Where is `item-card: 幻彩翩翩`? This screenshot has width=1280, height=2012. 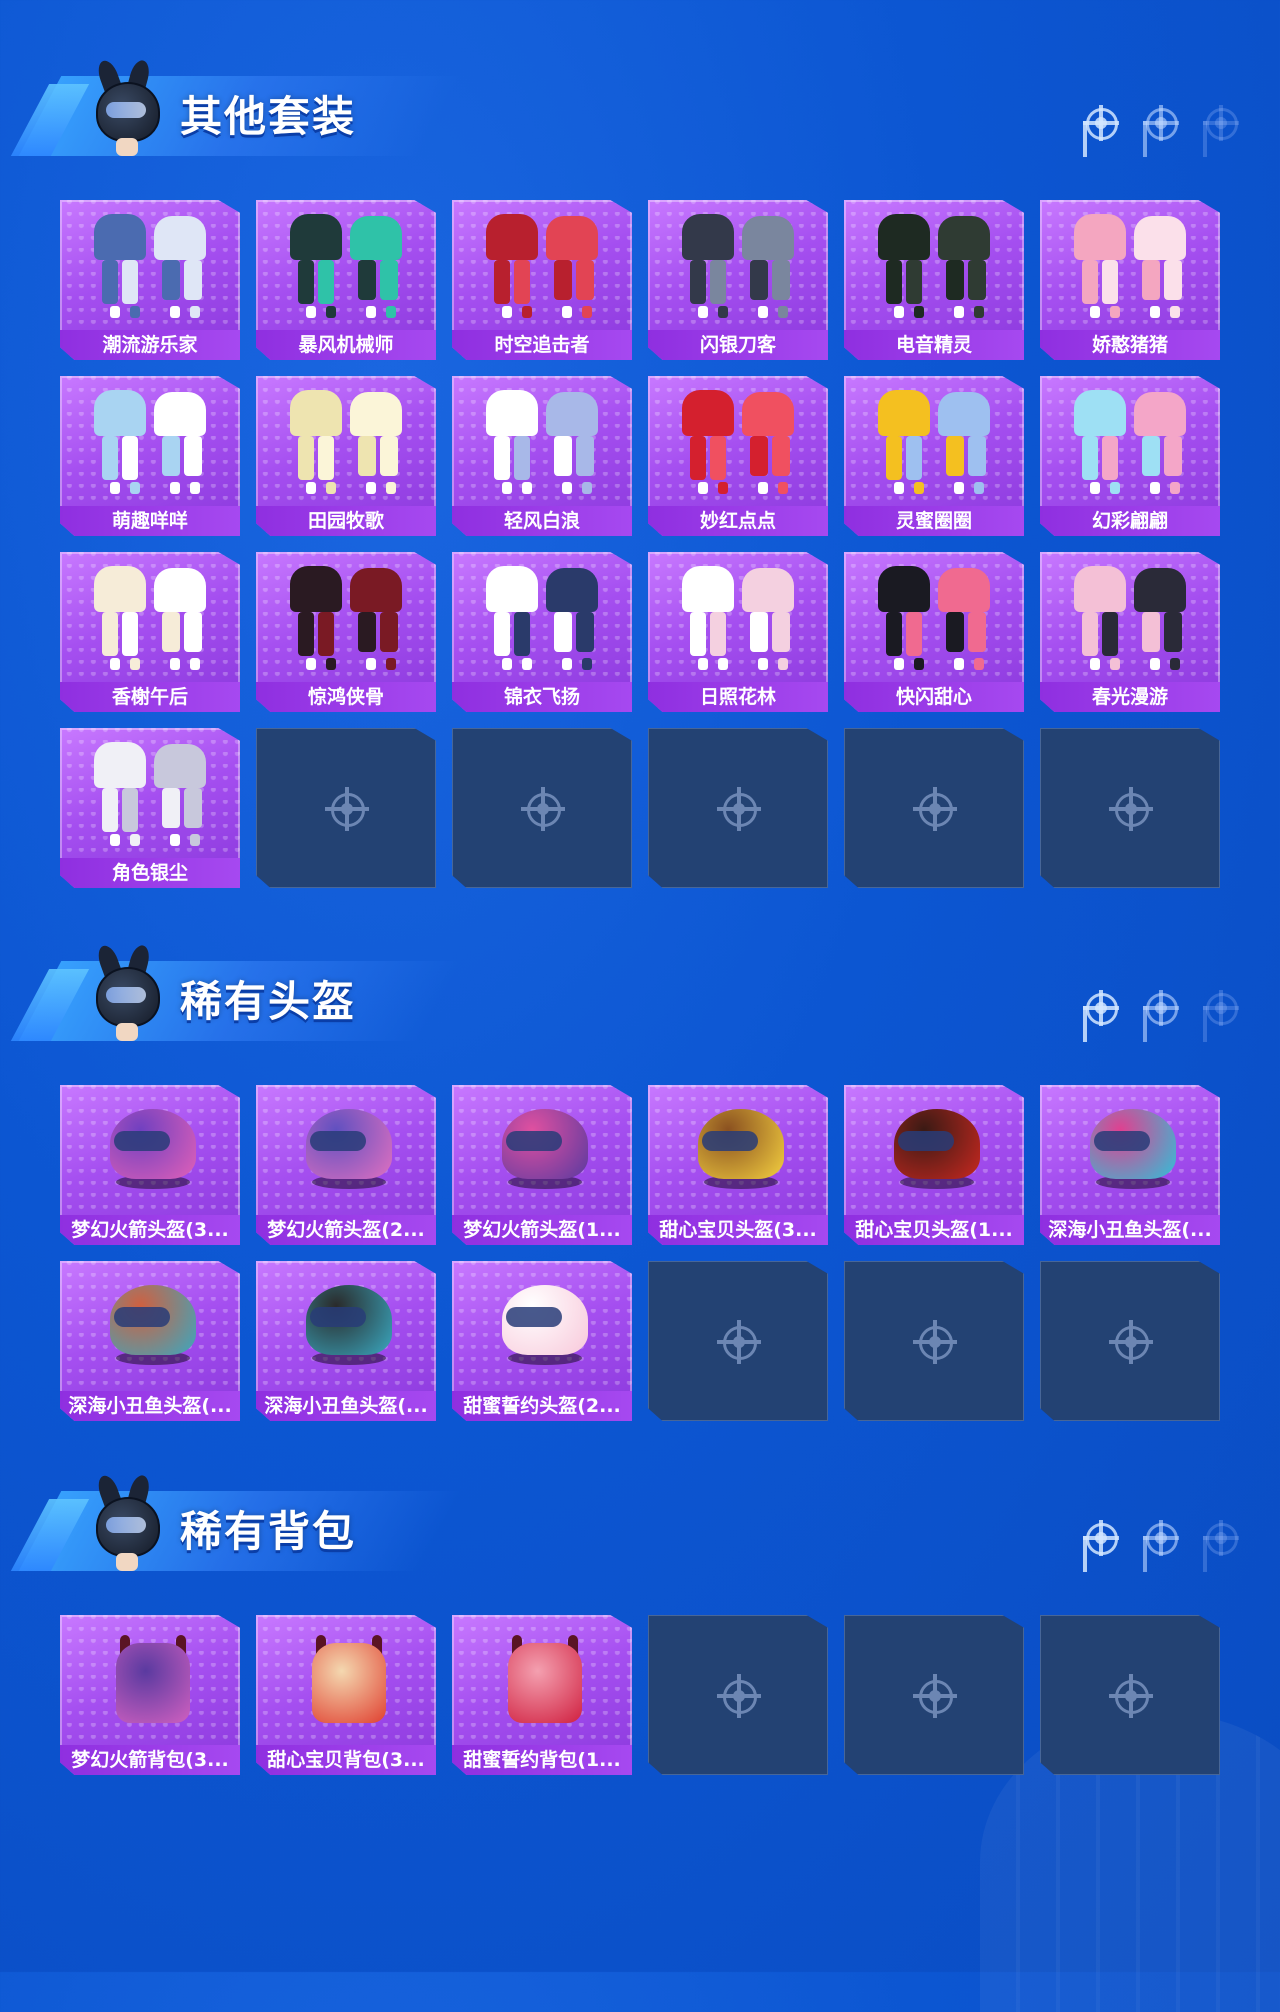
item-card: 幻彩翩翩 is located at coordinates (1130, 456).